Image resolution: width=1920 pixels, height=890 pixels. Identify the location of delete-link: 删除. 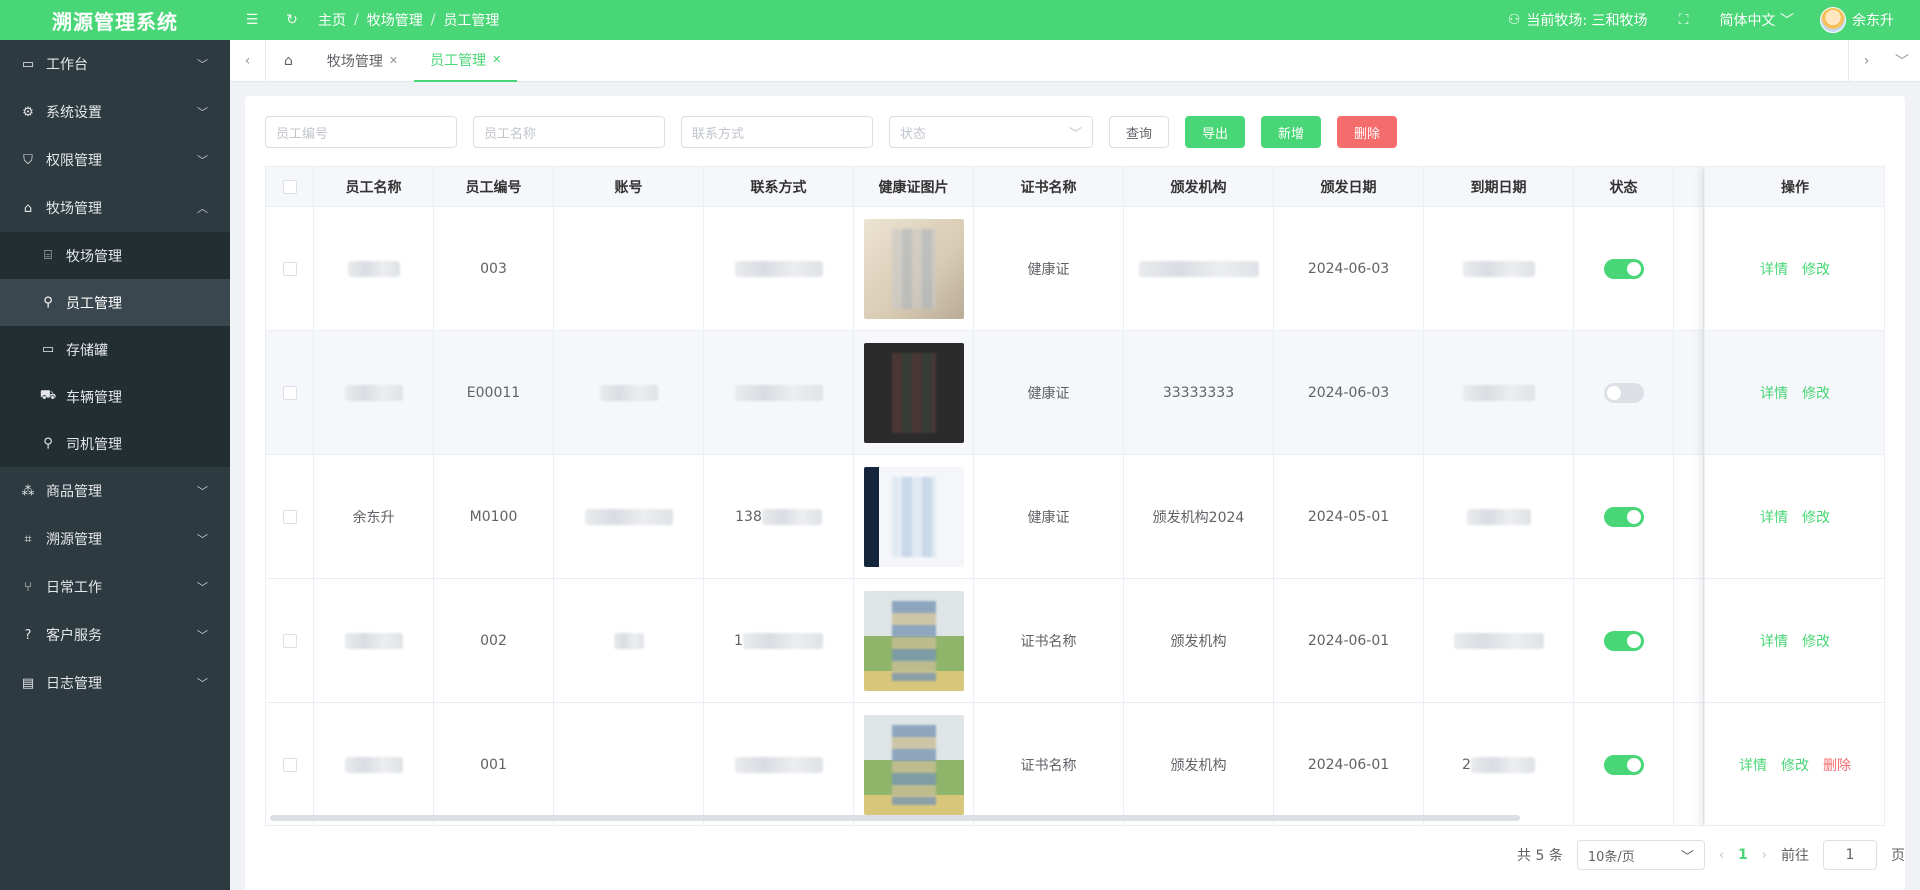
(1837, 765).